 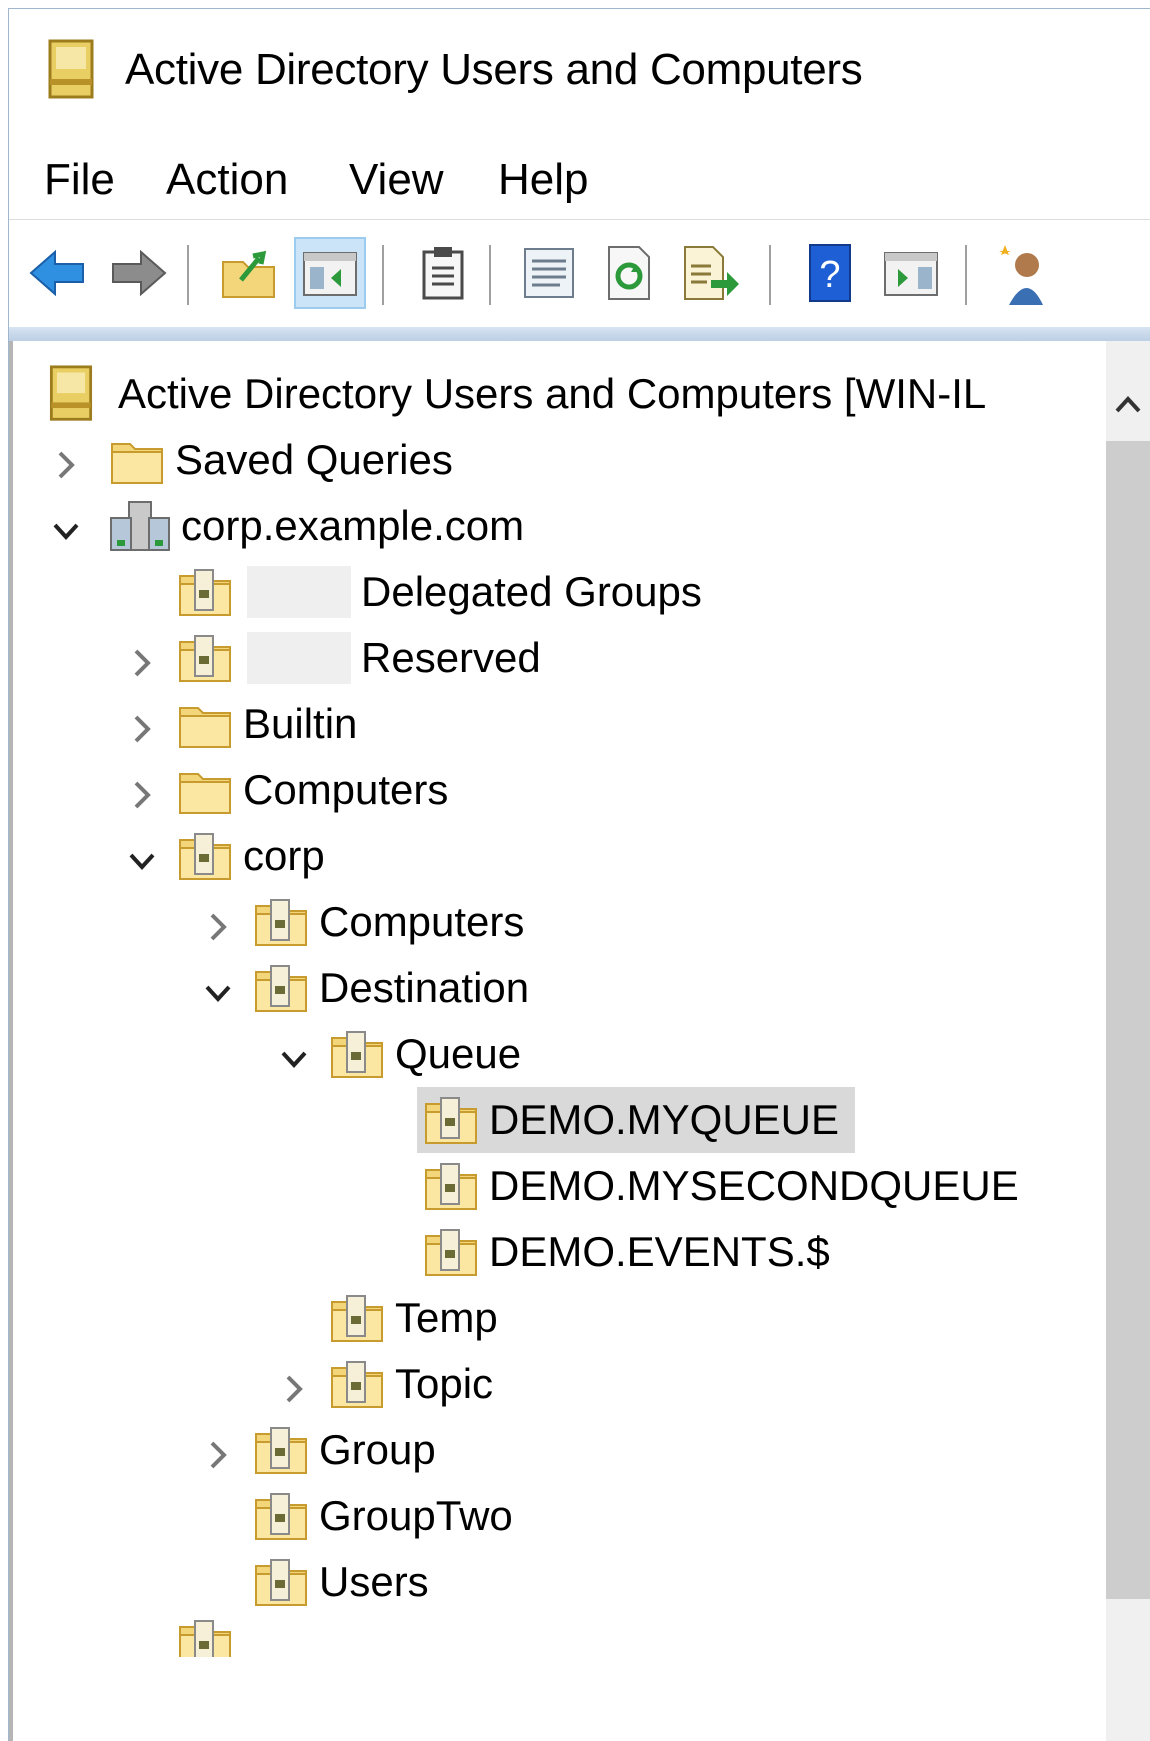 What do you see at coordinates (317, 790) in the screenshot?
I see `tree-node-computers: Computers` at bounding box center [317, 790].